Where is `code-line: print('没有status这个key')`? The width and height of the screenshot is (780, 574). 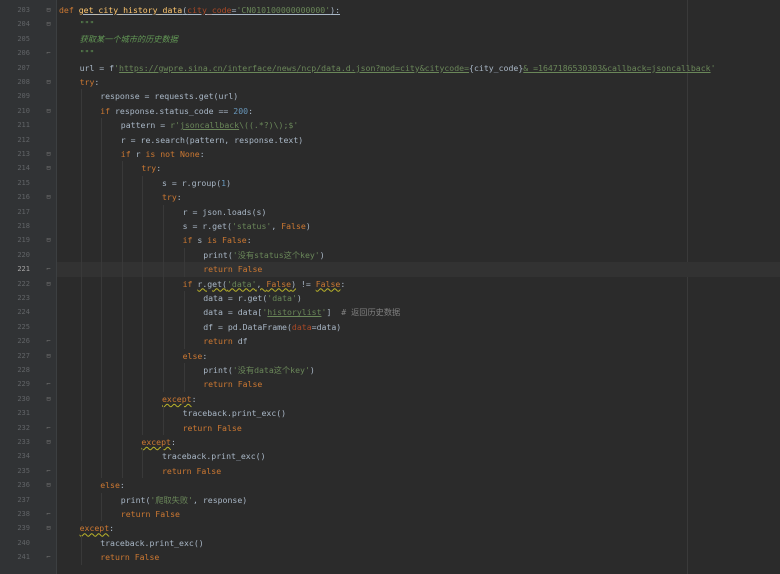 code-line: print('没有status这个key') is located at coordinates (418, 255).